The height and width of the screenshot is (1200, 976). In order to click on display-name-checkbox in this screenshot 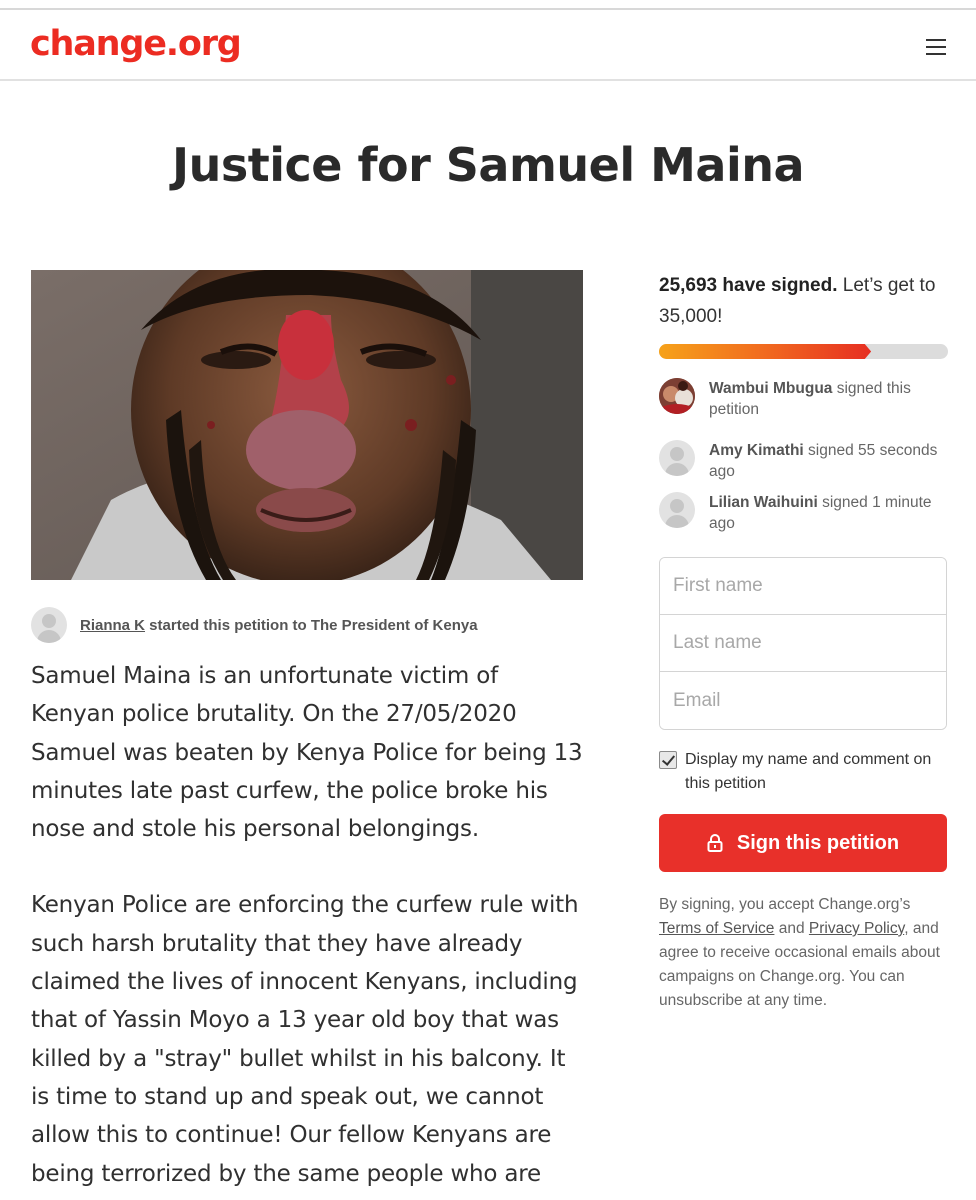, I will do `click(668, 760)`.